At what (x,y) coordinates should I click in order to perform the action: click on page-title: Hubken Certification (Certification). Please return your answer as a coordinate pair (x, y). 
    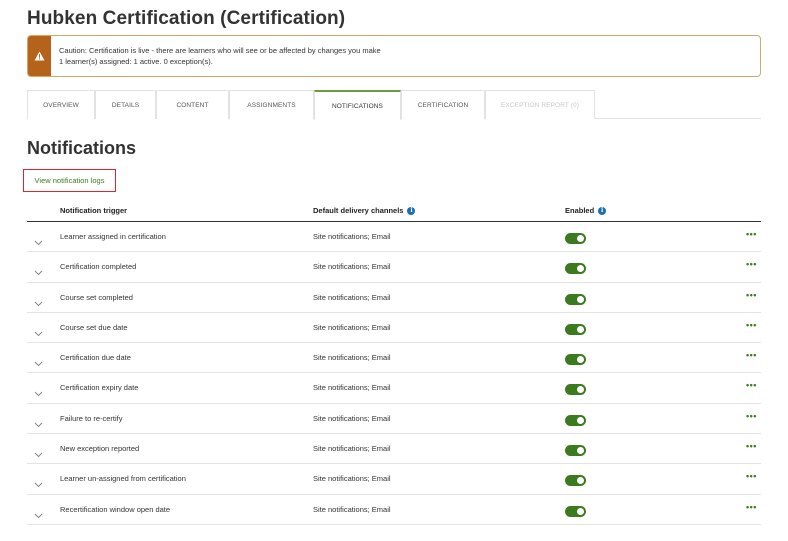
    Looking at the image, I should click on (186, 18).